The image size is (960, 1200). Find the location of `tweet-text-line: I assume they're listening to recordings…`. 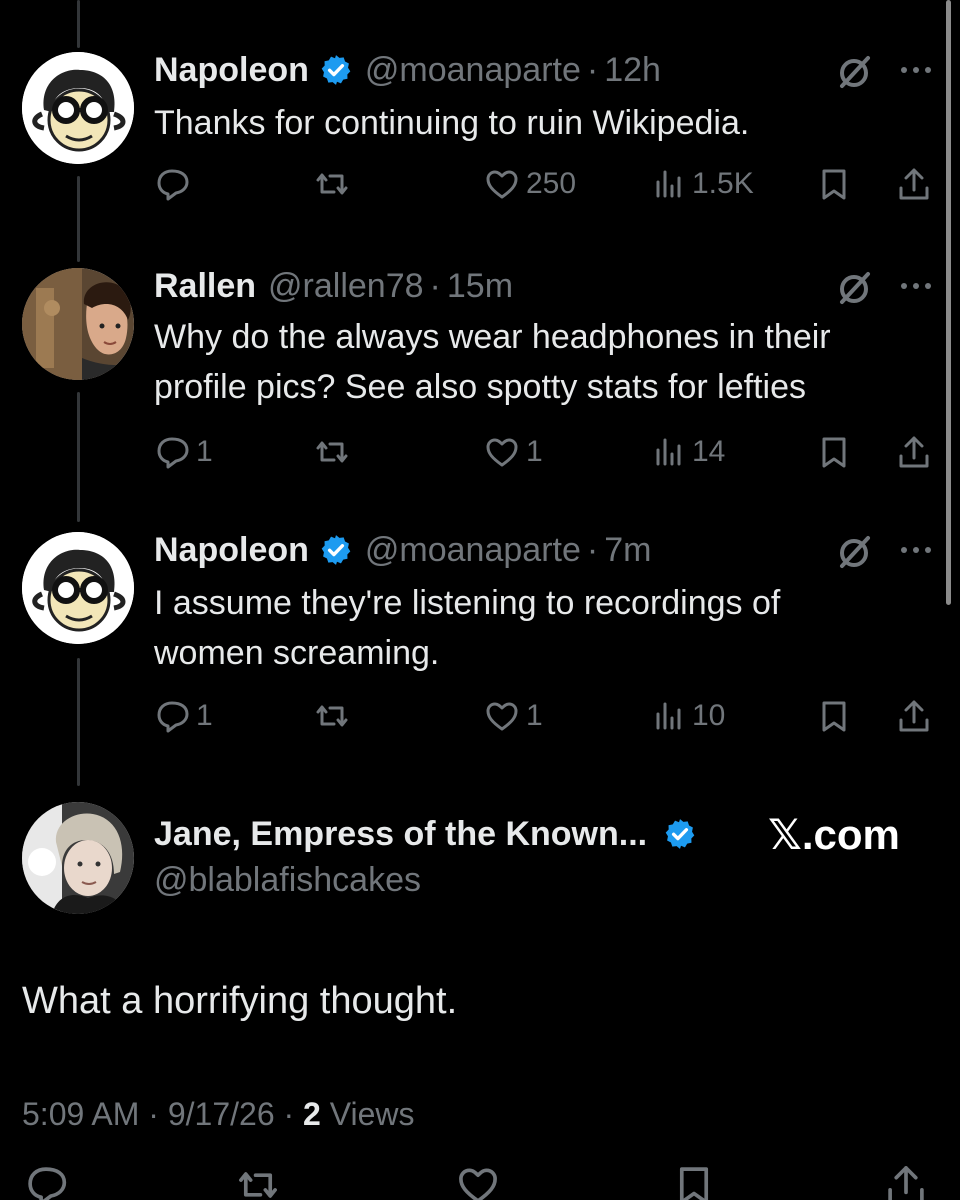

tweet-text-line: I assume they're listening to recordings… is located at coordinates (467, 603).